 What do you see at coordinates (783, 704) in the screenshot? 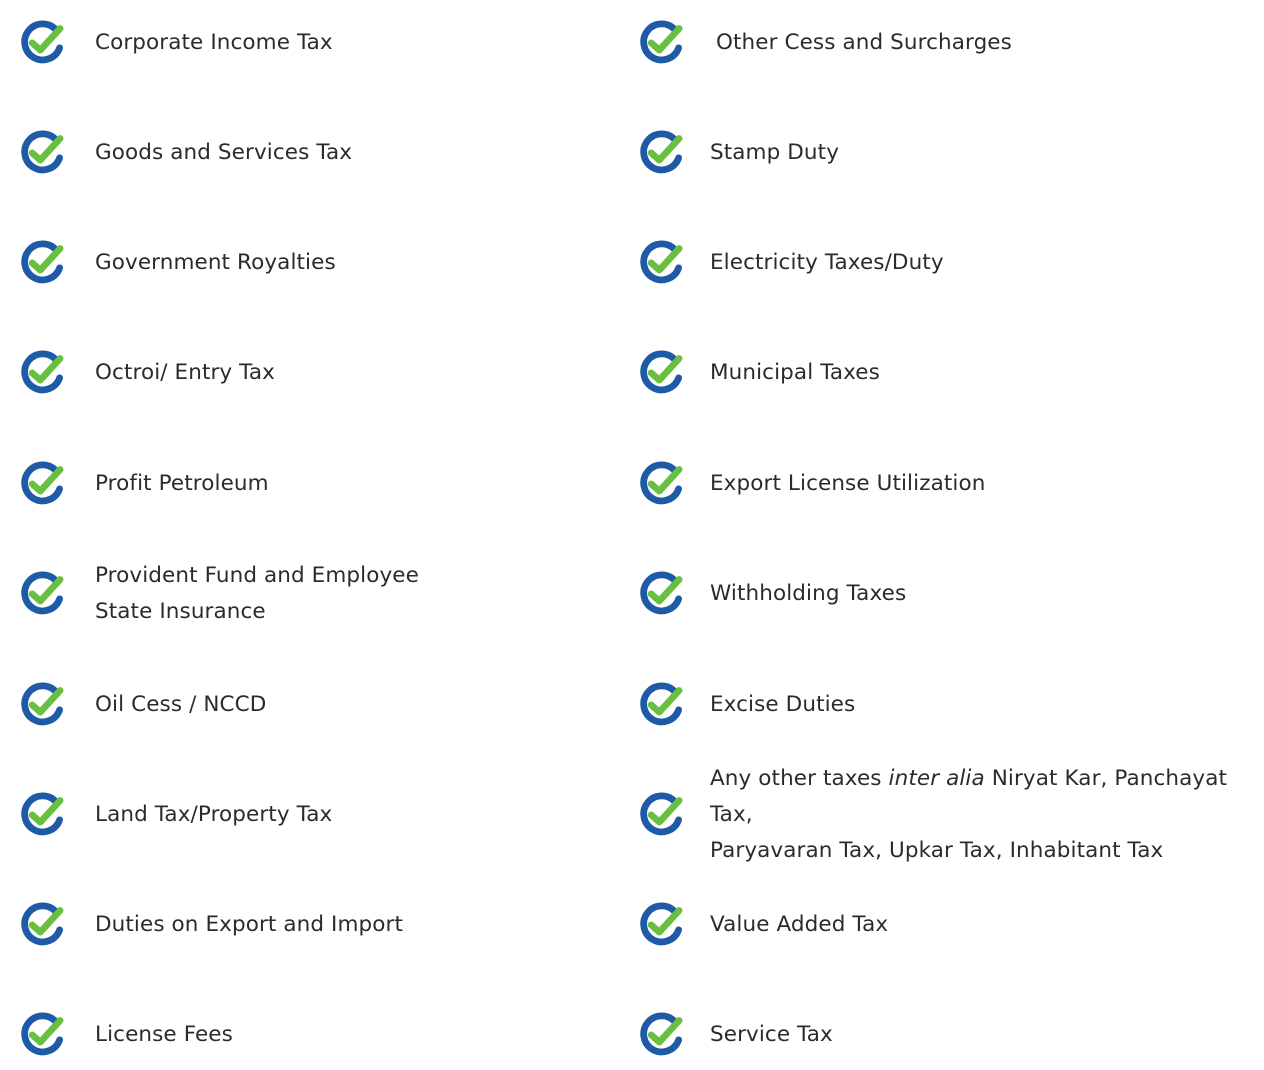
I see `item-label: Excise Duties` at bounding box center [783, 704].